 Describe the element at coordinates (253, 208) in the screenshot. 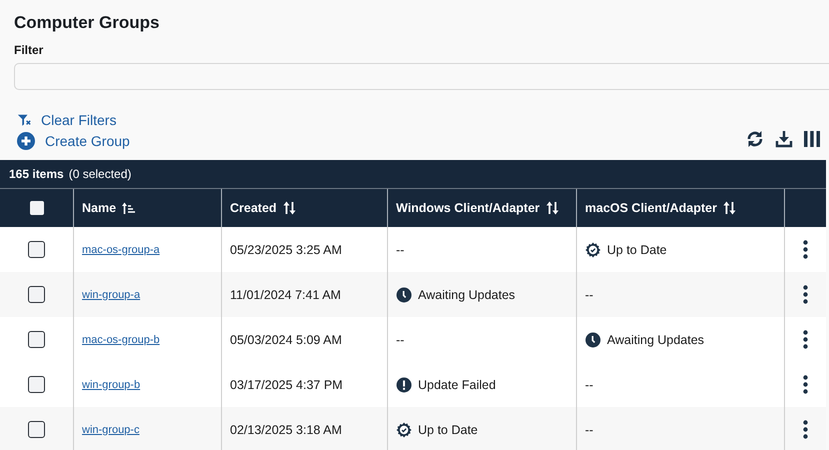

I see `column-header: Created` at that location.